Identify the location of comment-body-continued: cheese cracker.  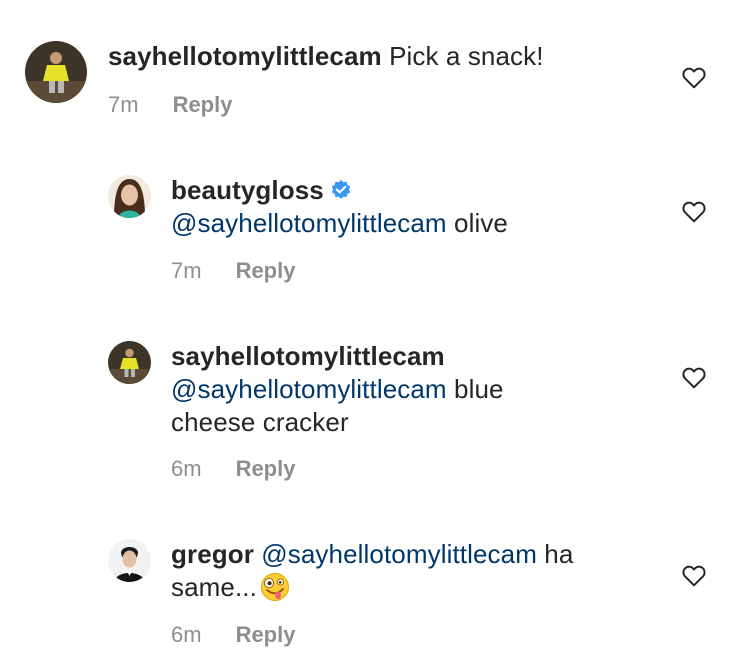
(260, 422).